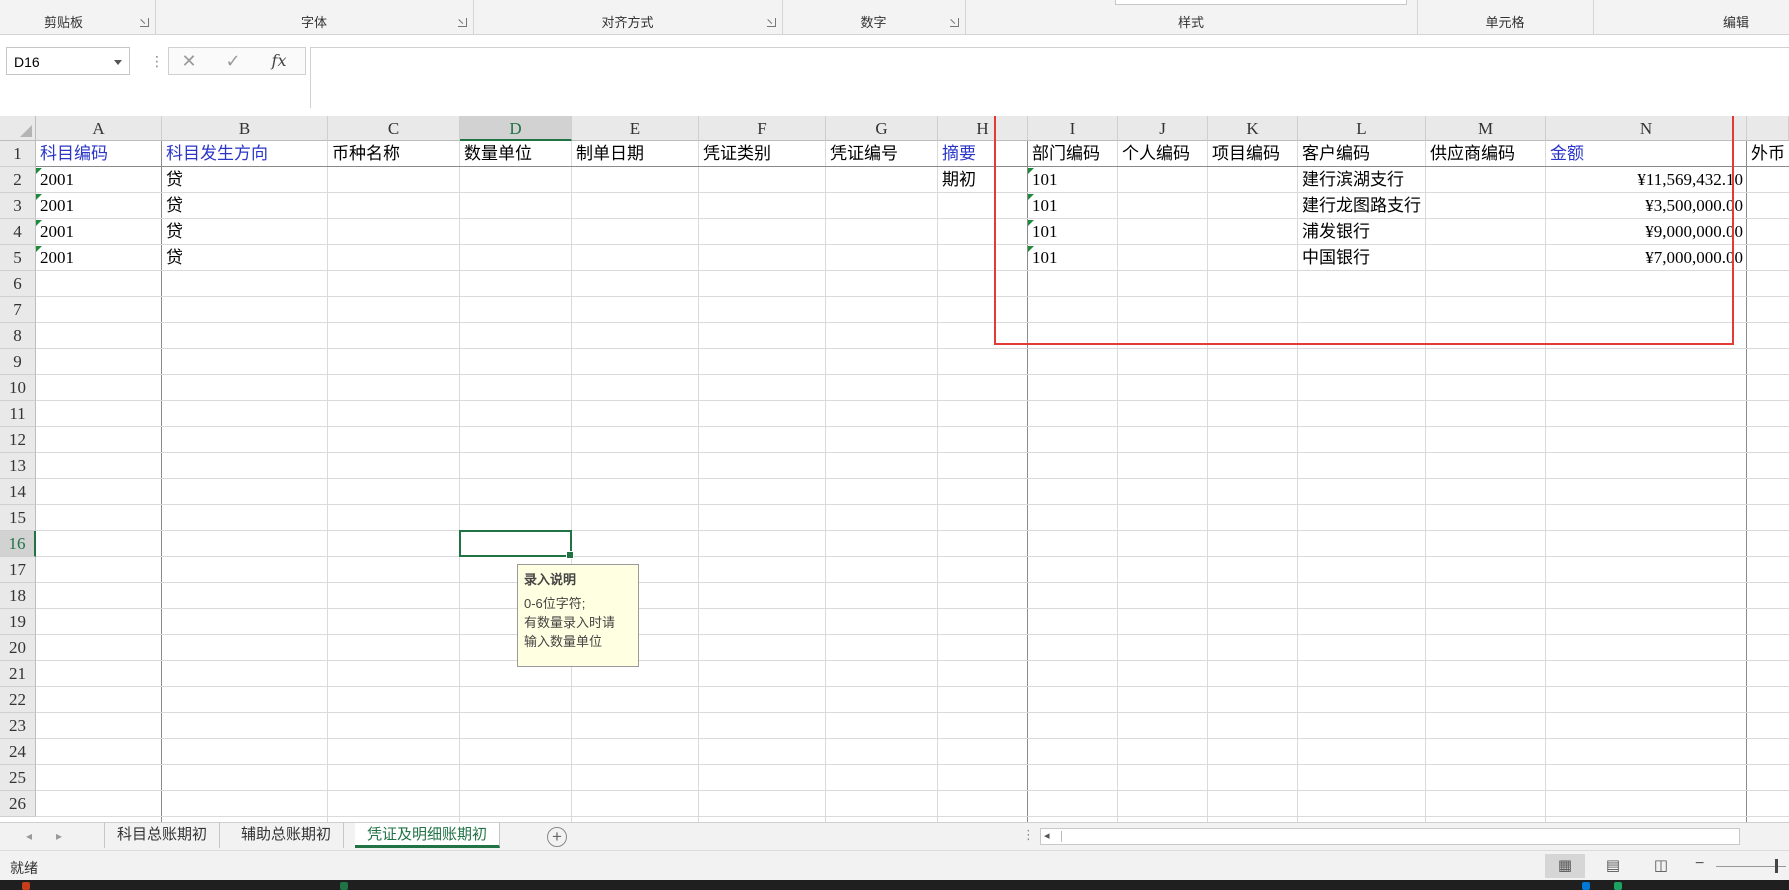 This screenshot has width=1789, height=890. I want to click on clipboard-dialog-launcher-icon, so click(144, 22).